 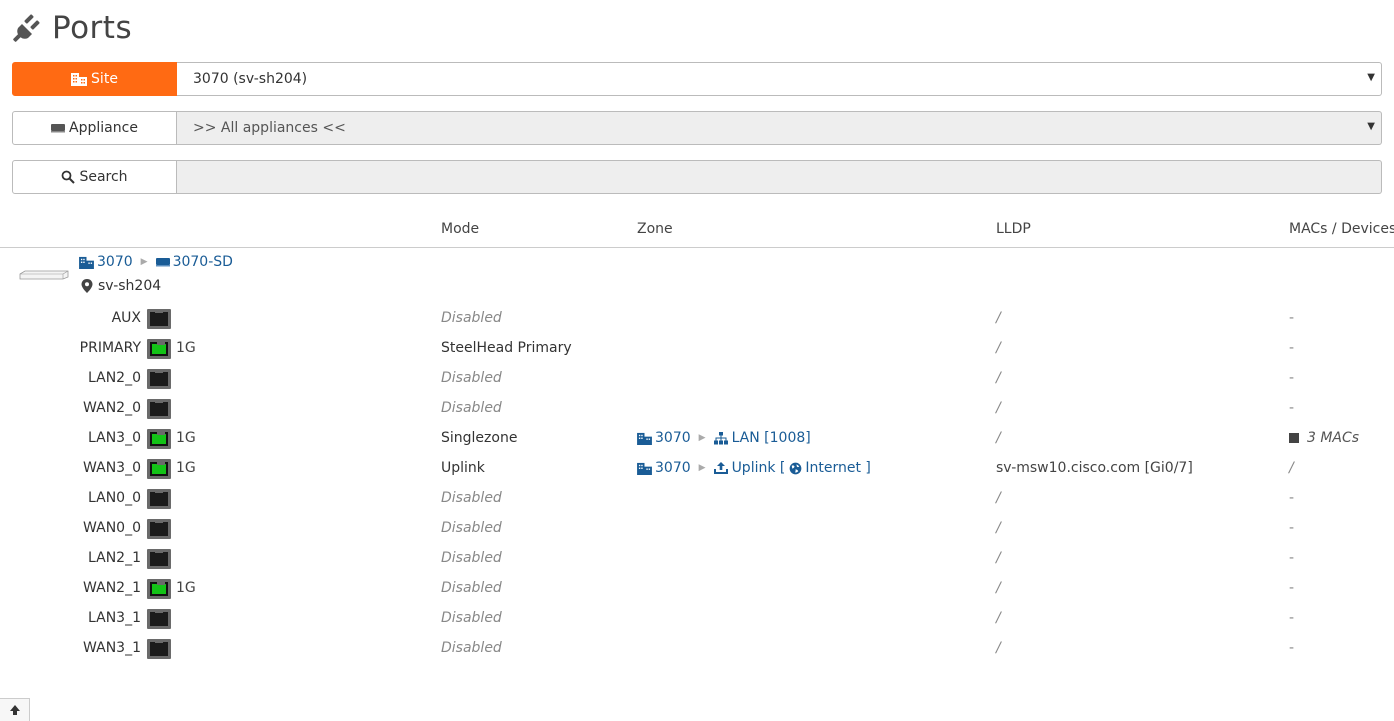 I want to click on device-appliance-link: 3070-SD, so click(x=194, y=262).